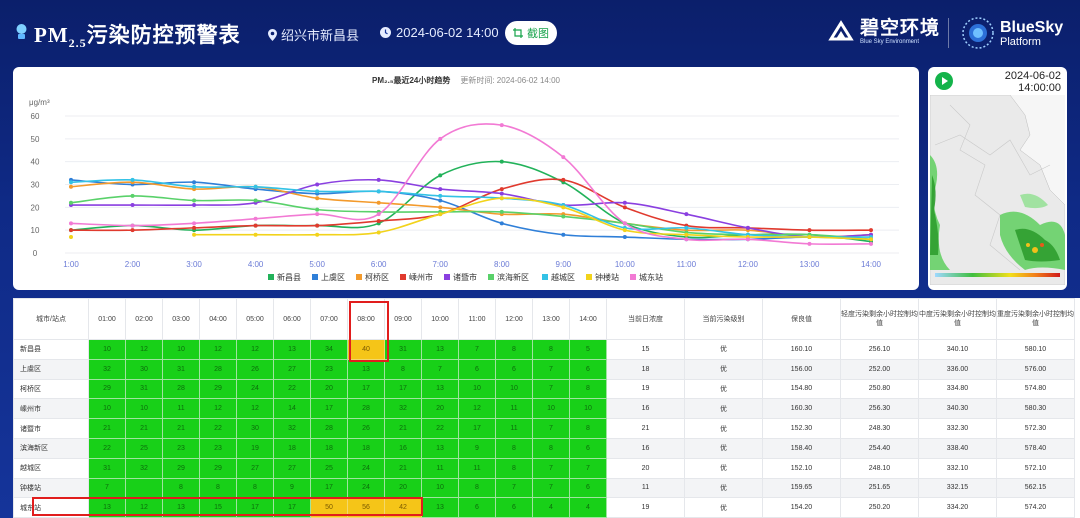 The height and width of the screenshot is (518, 1080). Describe the element at coordinates (181, 389) in the screenshot. I see `table-cell: 28` at that location.